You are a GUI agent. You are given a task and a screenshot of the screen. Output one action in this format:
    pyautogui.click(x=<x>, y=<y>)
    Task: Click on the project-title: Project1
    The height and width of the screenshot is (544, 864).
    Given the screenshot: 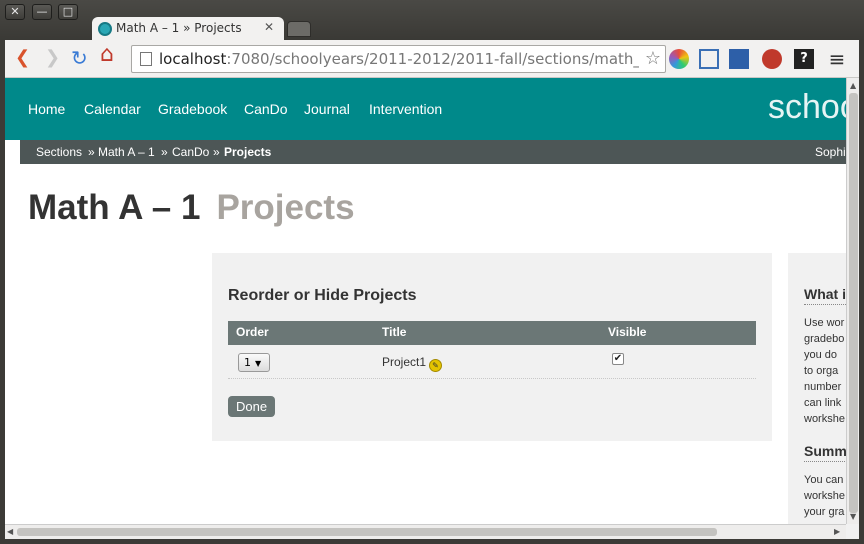 What is the action you would take?
    pyautogui.click(x=404, y=362)
    